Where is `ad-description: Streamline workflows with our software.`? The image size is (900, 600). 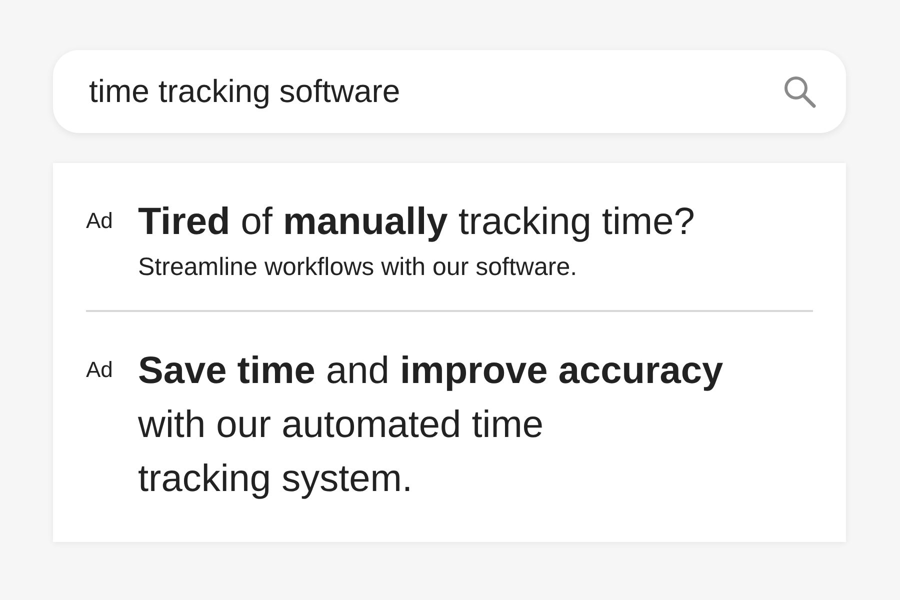 ad-description: Streamline workflows with our software. is located at coordinates (358, 267).